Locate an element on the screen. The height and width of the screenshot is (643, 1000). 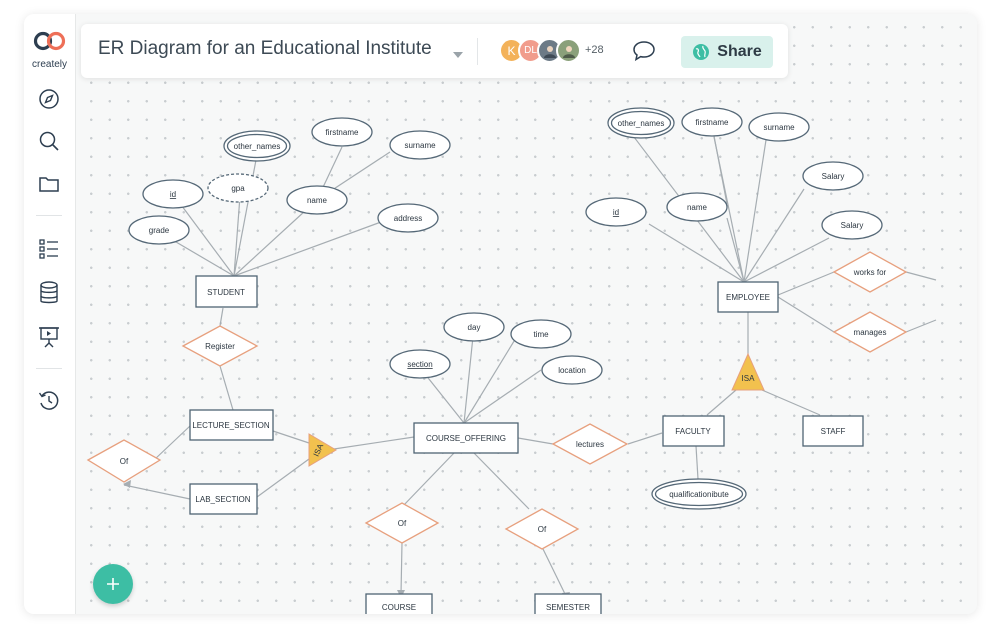
database-icon is located at coordinates (49, 293).